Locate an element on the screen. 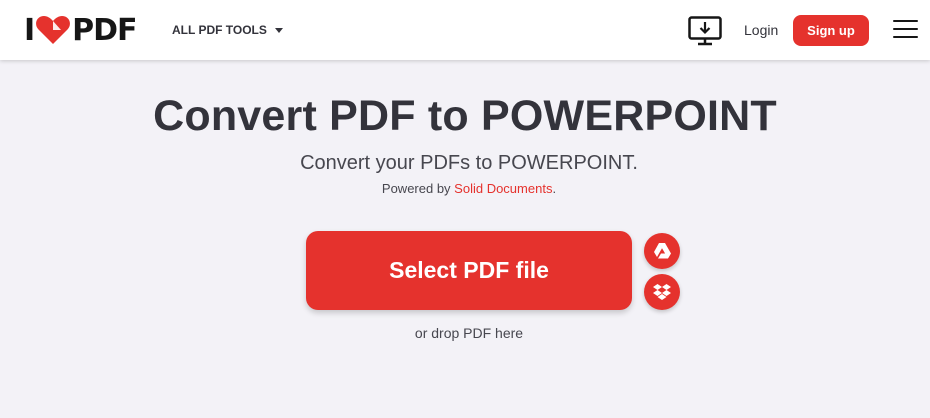  page-title: Convert PDF to POWERPOINT is located at coordinates (465, 116).